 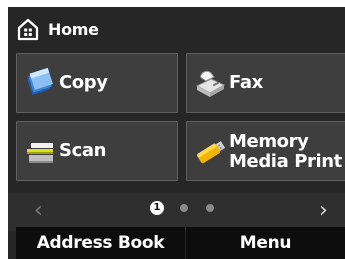 I want to click on page-title: Home, so click(x=73, y=29).